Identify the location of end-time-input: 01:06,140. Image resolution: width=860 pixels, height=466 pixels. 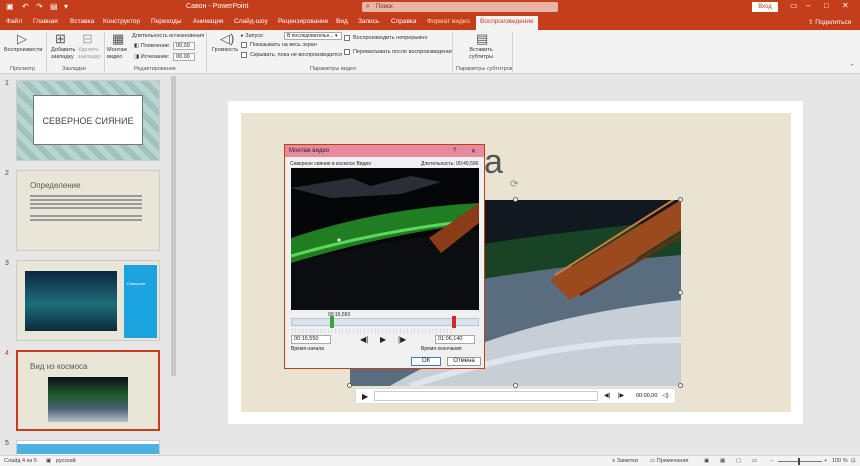
(455, 339).